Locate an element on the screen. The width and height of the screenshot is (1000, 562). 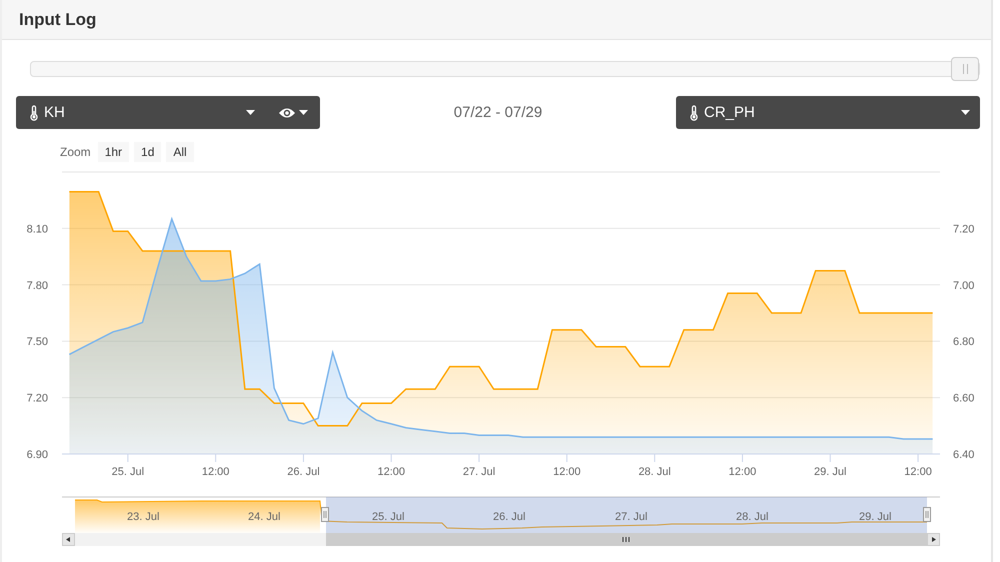
axis-label: 7.00 is located at coordinates (963, 286).